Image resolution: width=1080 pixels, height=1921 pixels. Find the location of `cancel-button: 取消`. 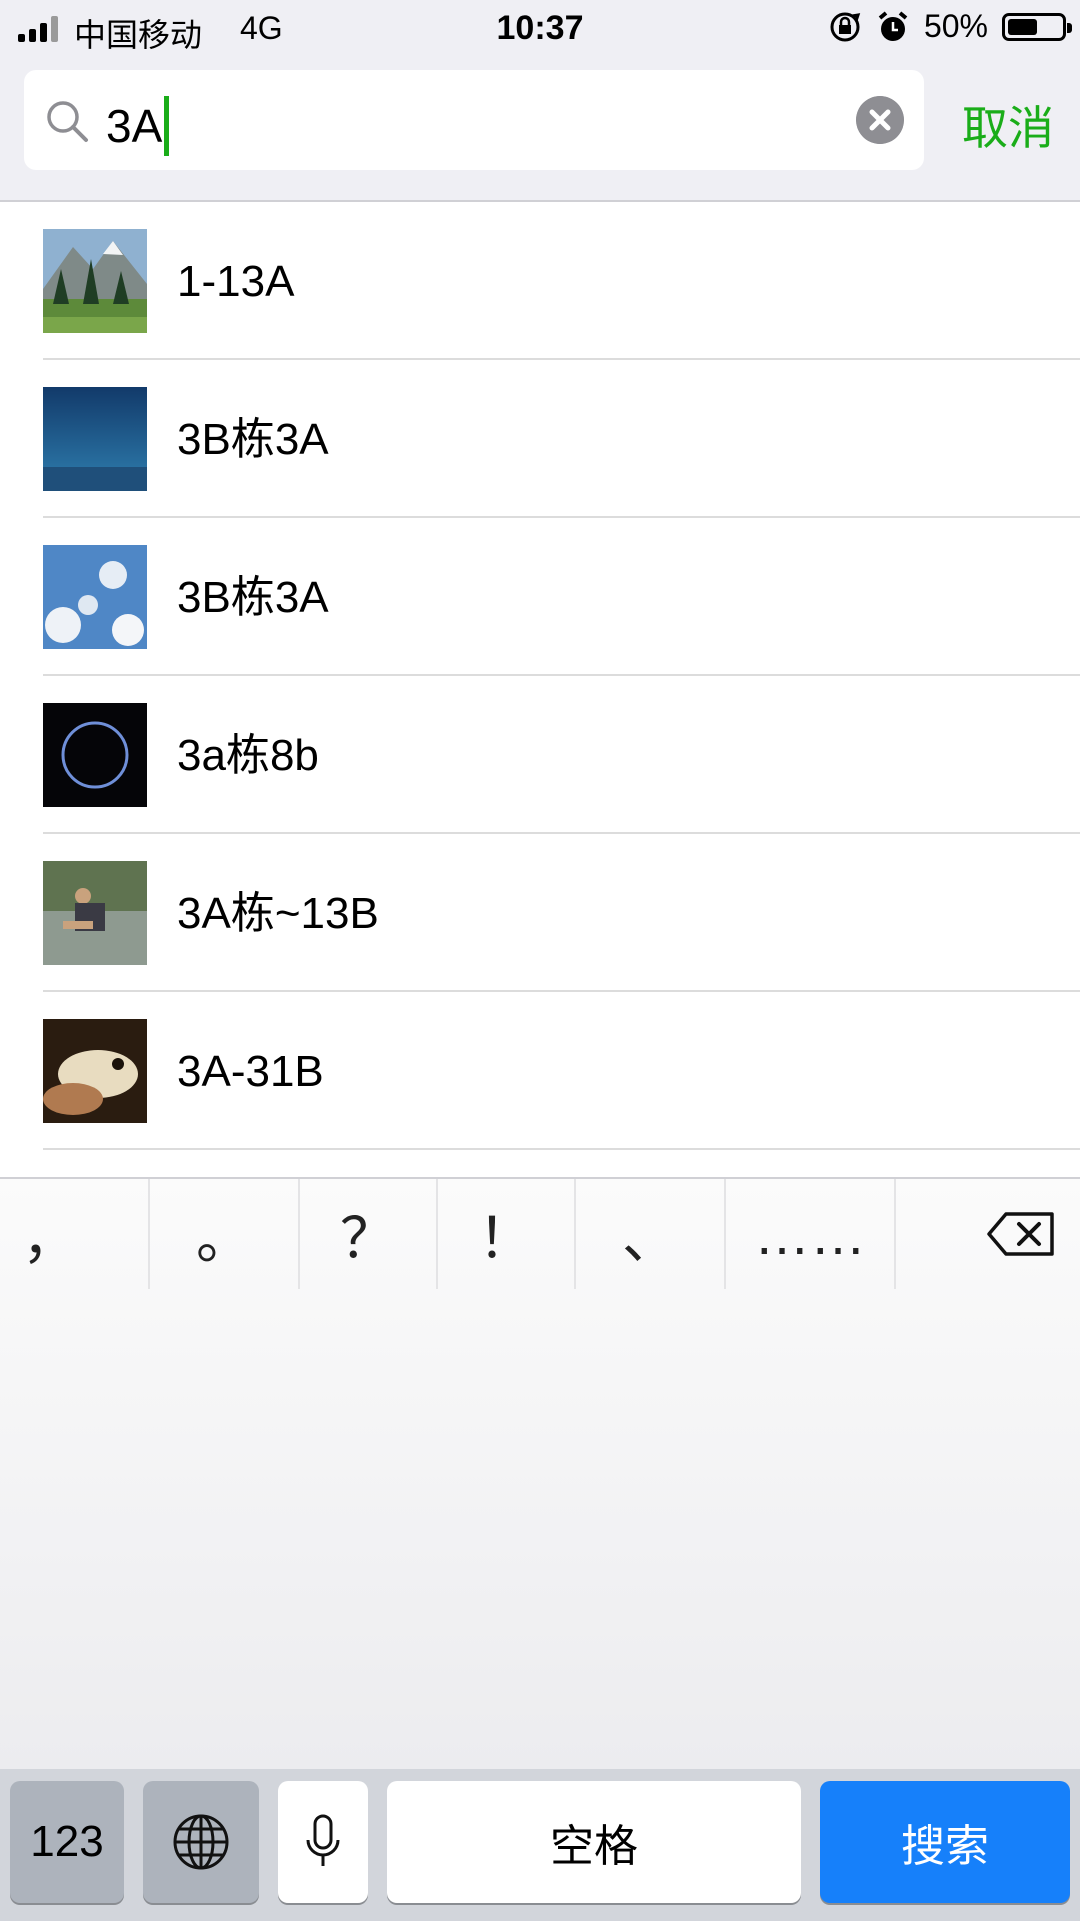

cancel-button: 取消 is located at coordinates (1008, 125).